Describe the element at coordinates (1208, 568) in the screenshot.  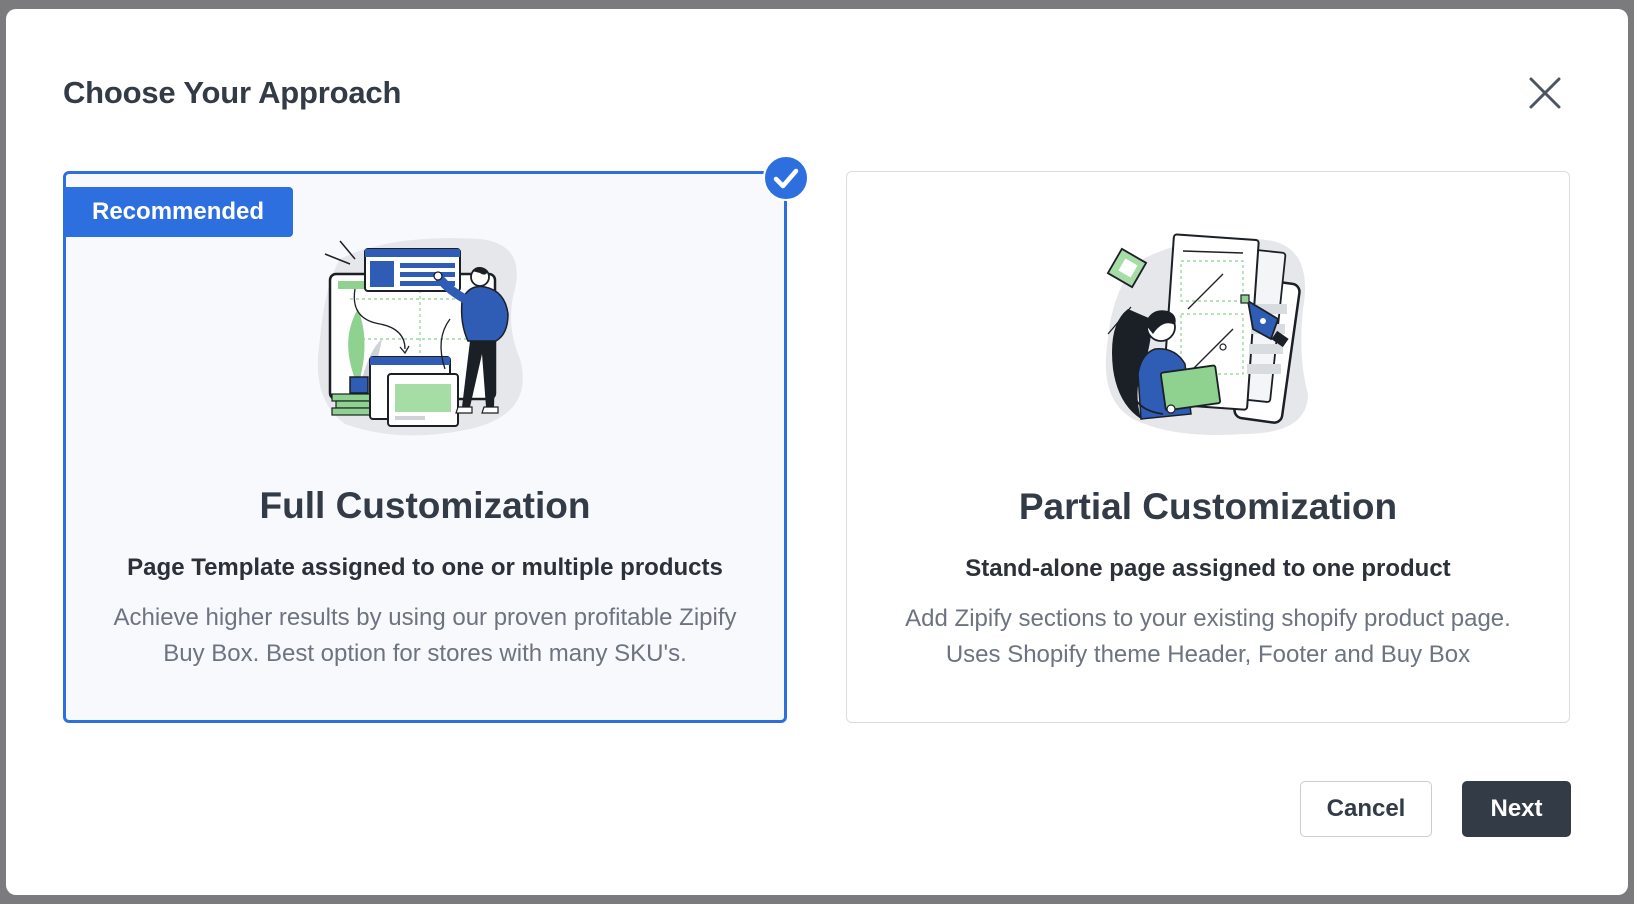
I see `option-subtitle: Stand-alone page assigned to one product` at that location.